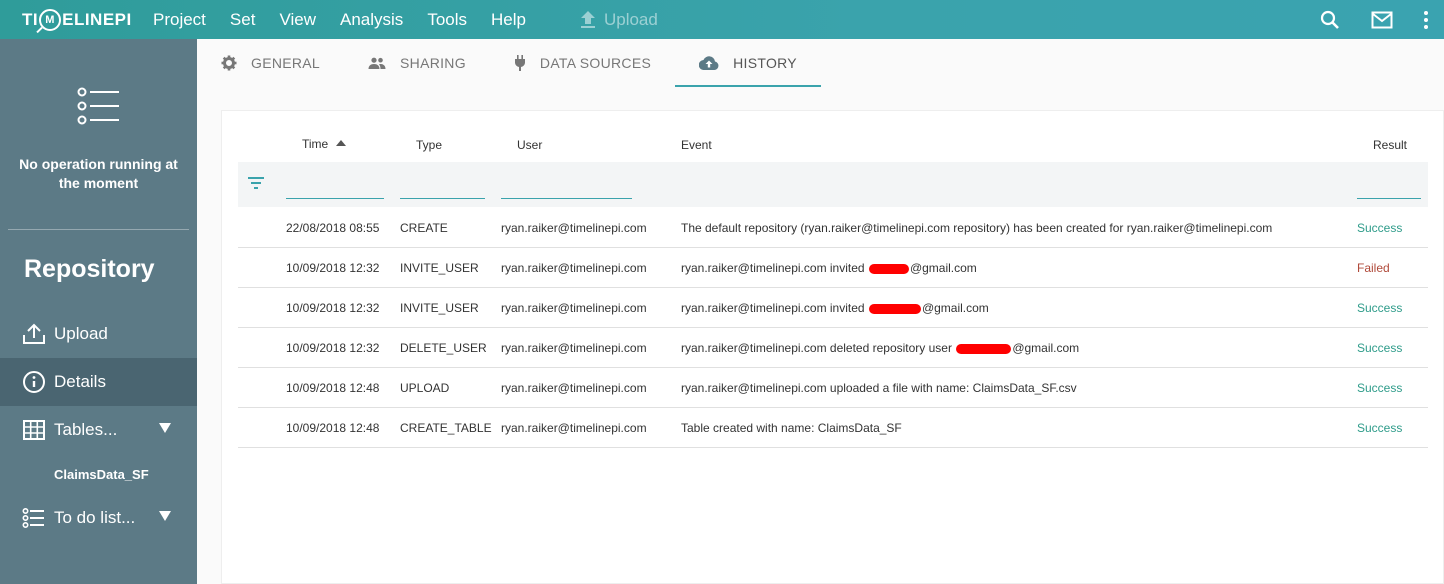  I want to click on column-header-event: Event, so click(696, 145).